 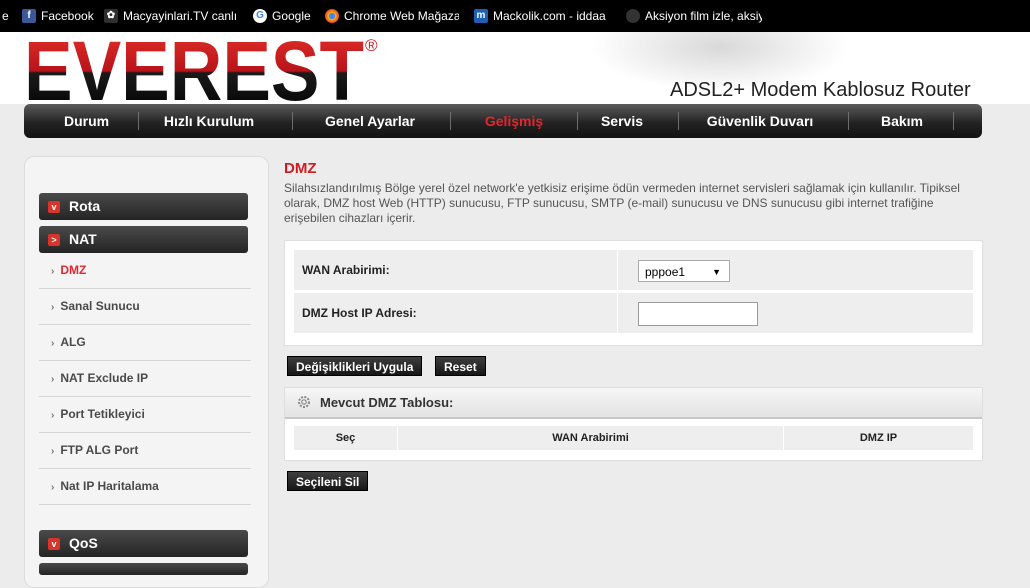 What do you see at coordinates (703, 16) in the screenshot?
I see `bookmark-label: Aksiyon film izle, aksiy` at bounding box center [703, 16].